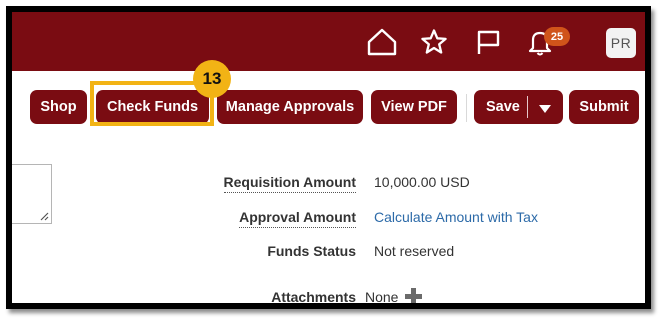 The width and height of the screenshot is (665, 331). I want to click on requisition-amount-label: Requisition Amount, so click(289, 183).